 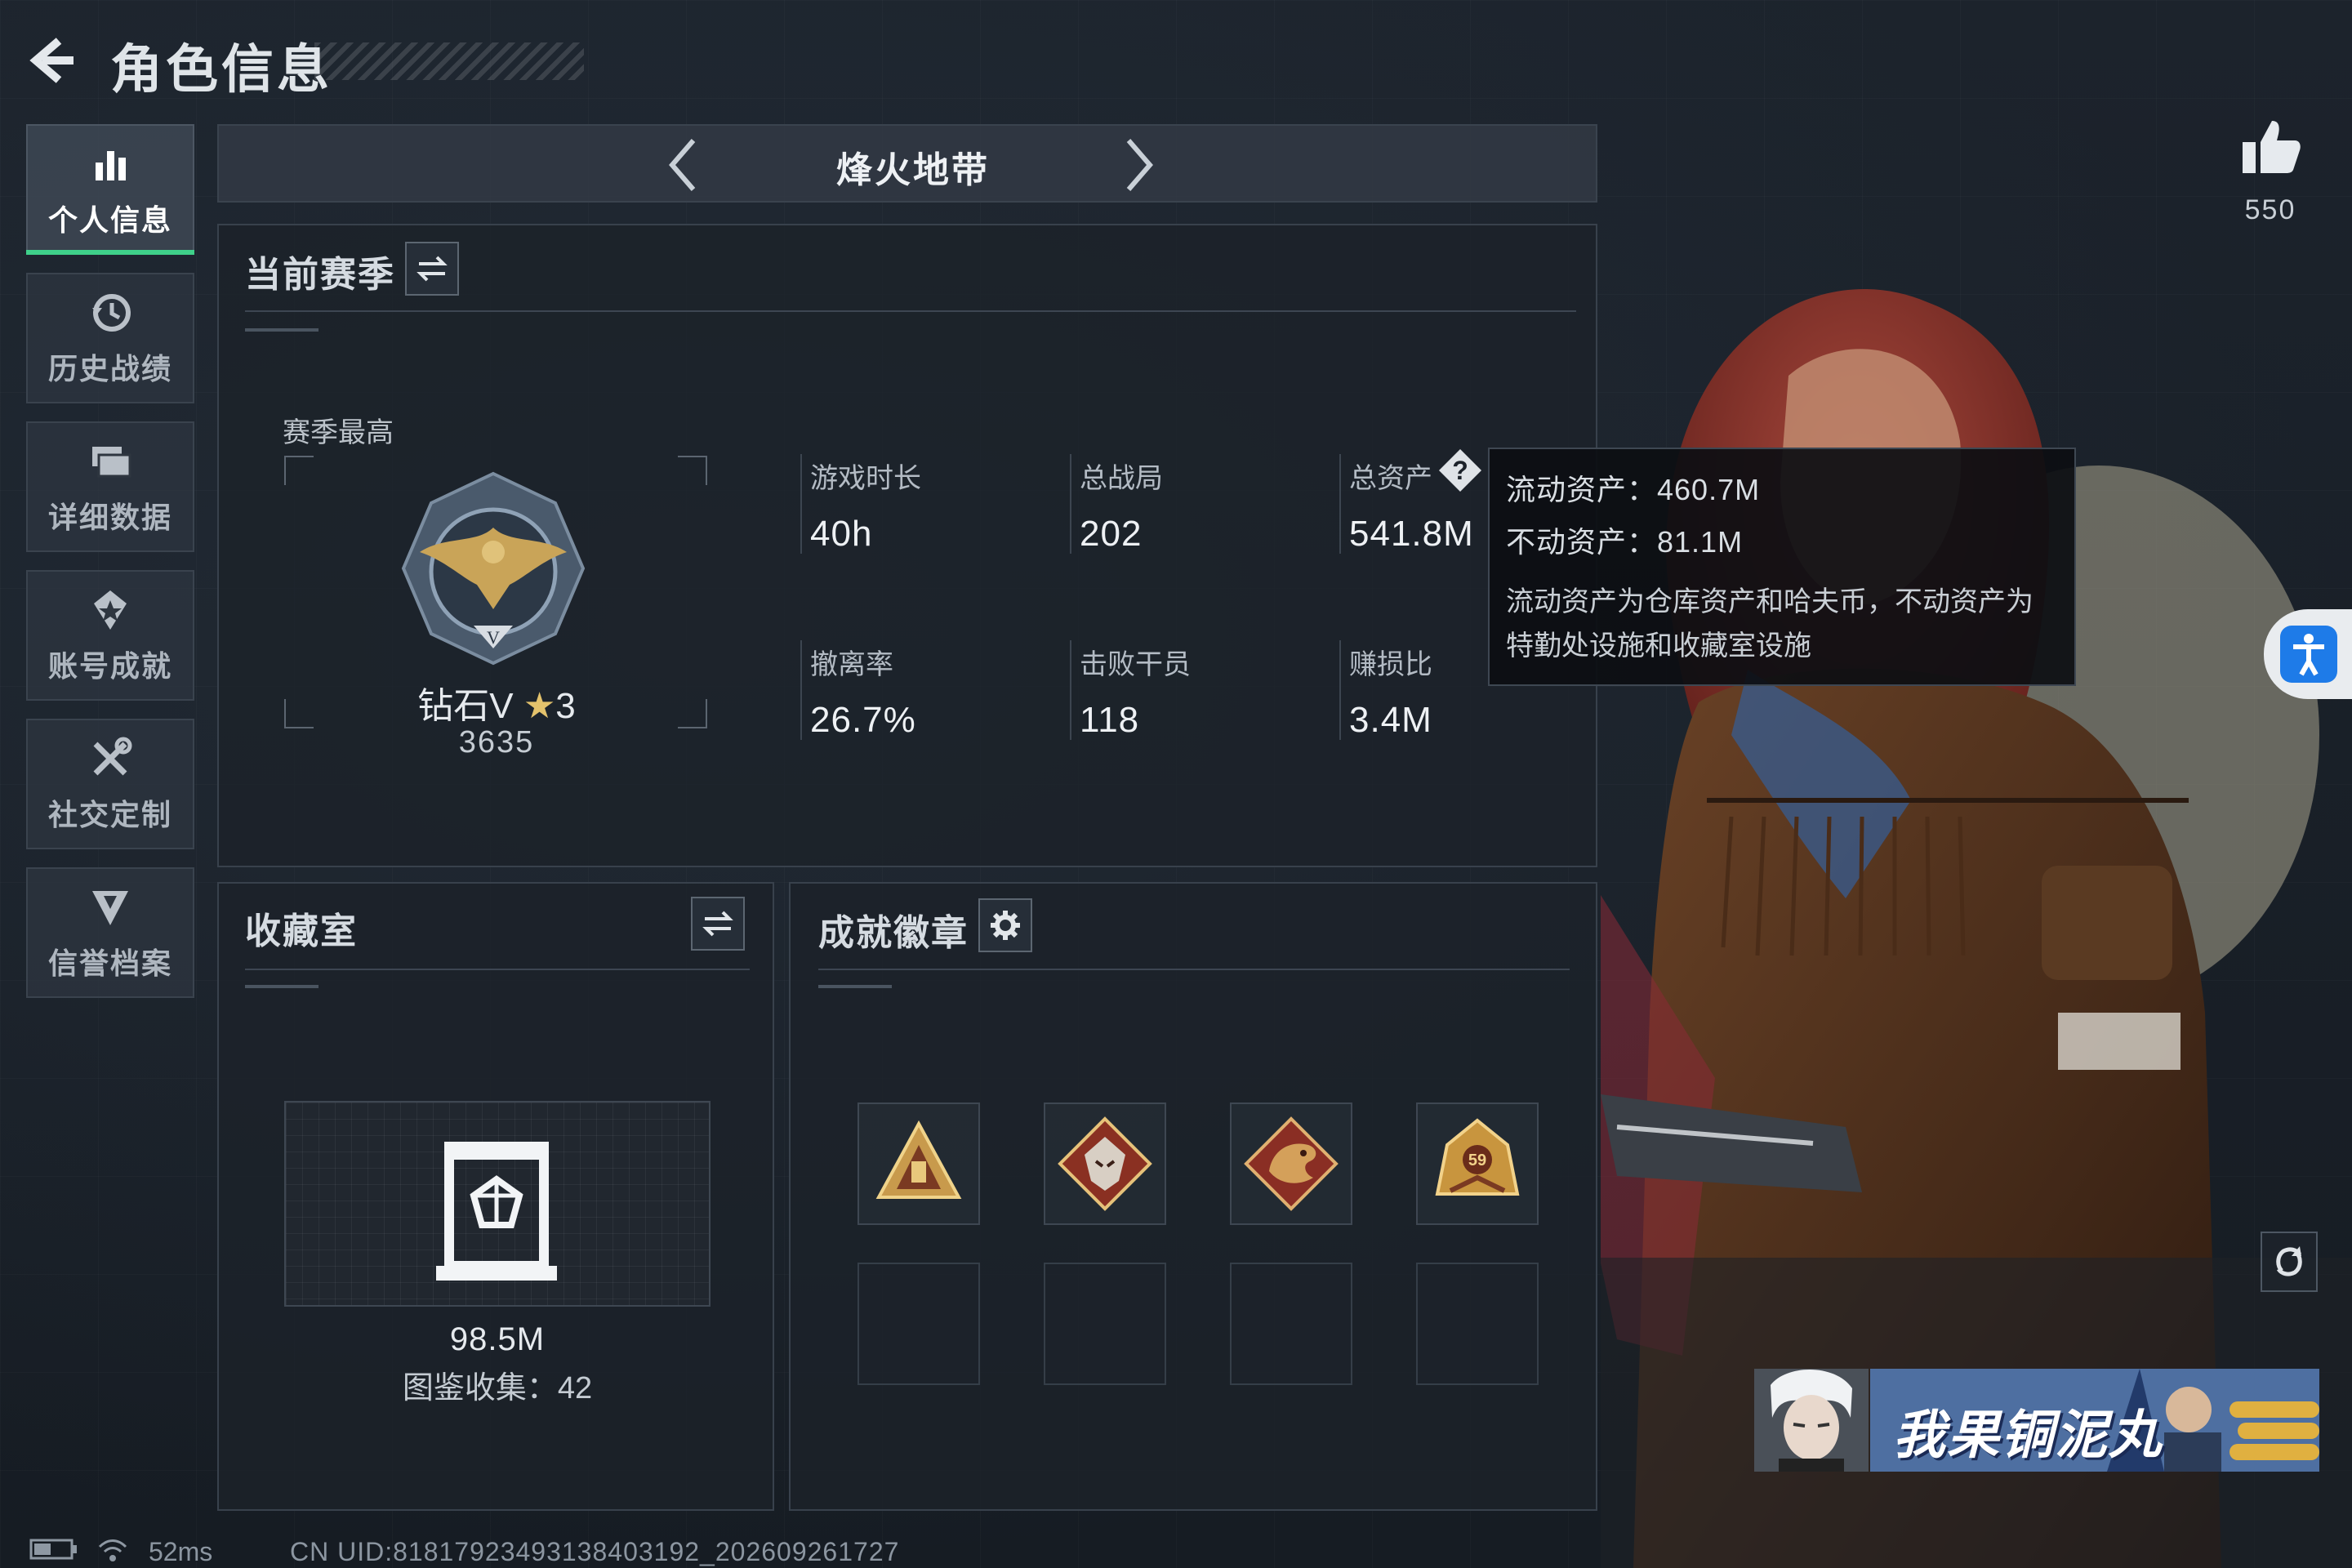 What do you see at coordinates (1116, 504) in the screenshot?
I see `stat-matches: 总战局 202` at bounding box center [1116, 504].